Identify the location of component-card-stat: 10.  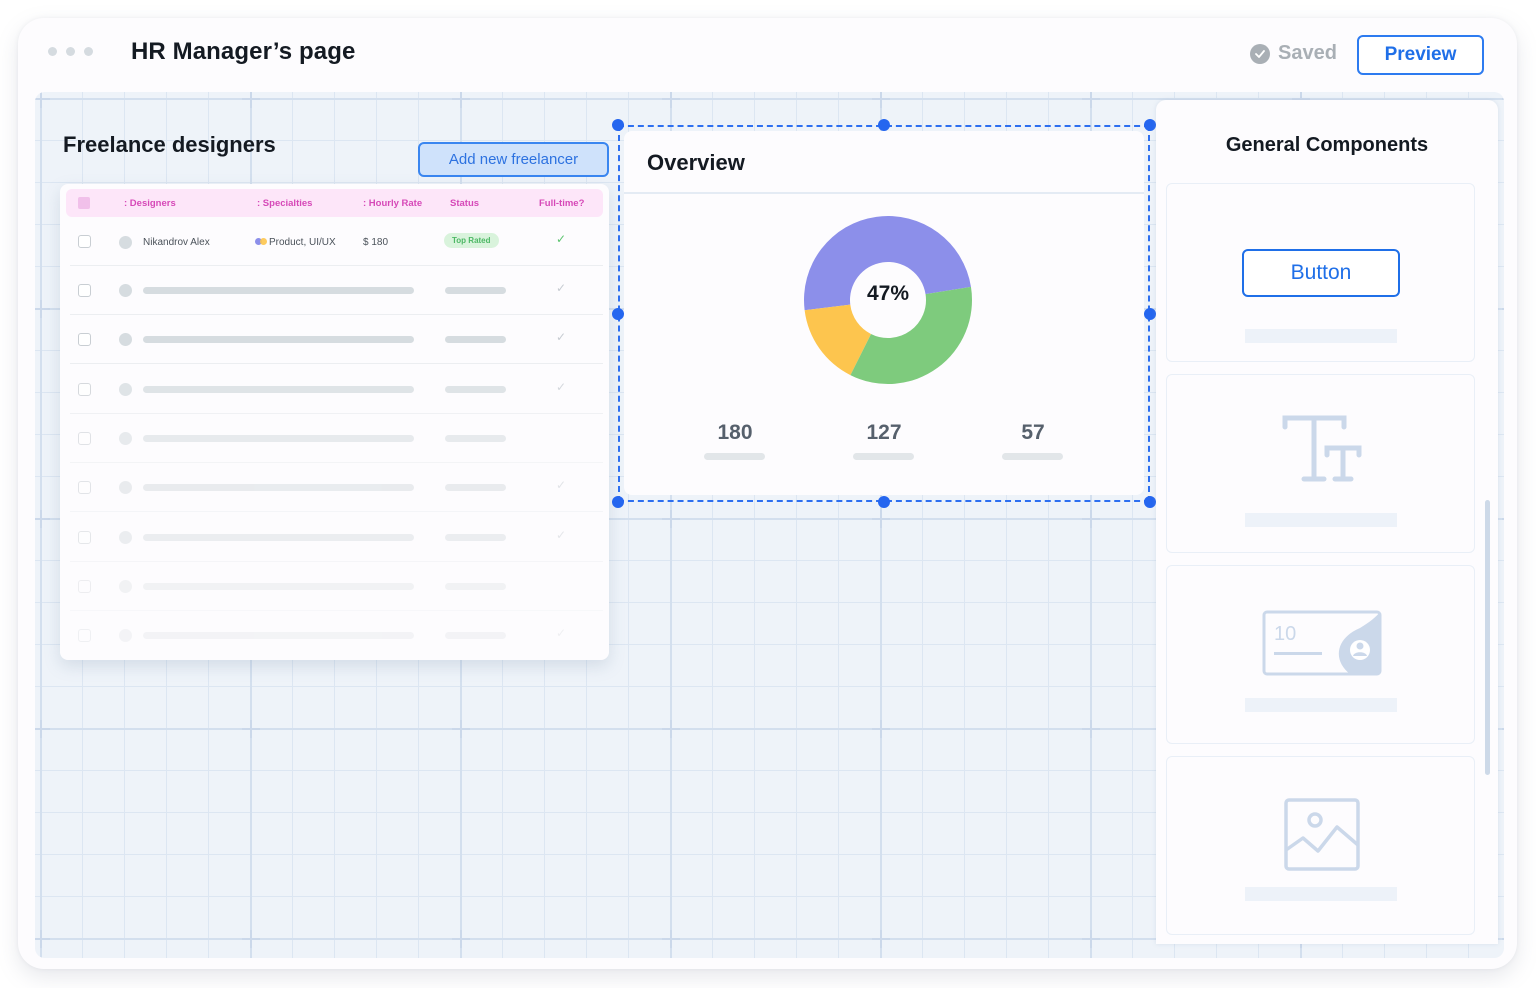
(1320, 654).